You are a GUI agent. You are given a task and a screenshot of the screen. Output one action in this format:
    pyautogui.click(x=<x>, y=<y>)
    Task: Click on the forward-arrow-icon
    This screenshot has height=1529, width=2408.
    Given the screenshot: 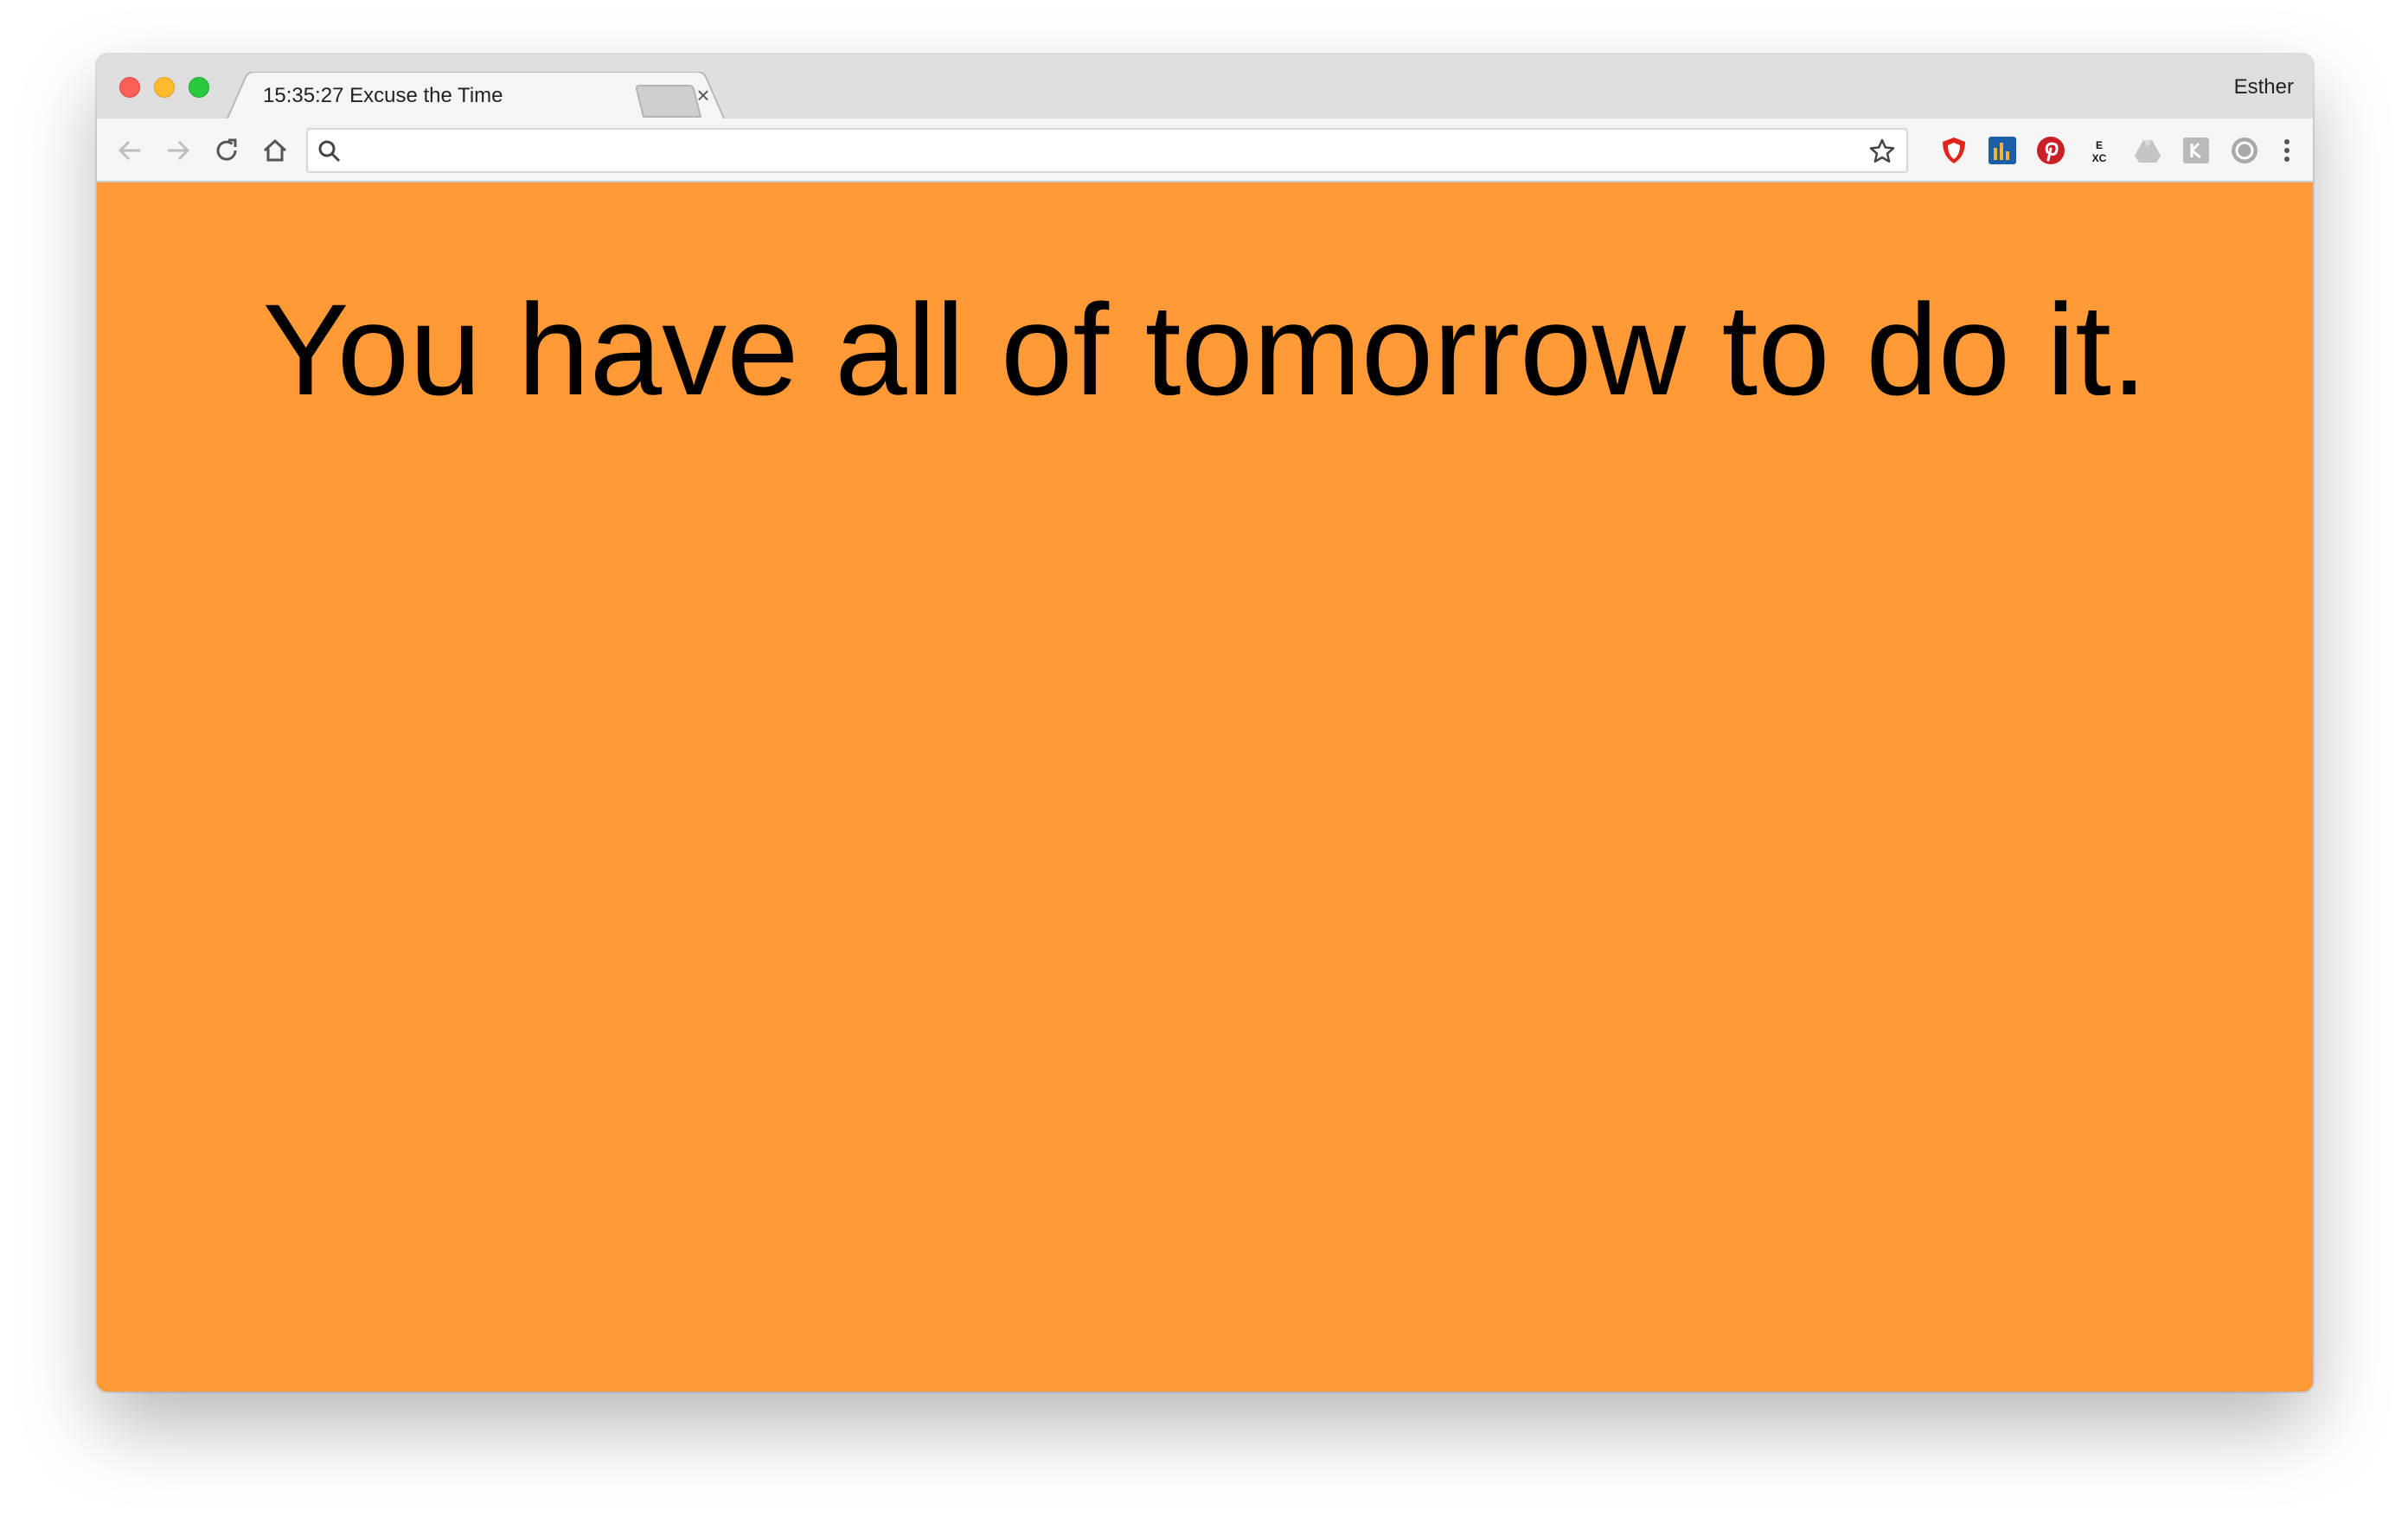 What is the action you would take?
    pyautogui.click(x=179, y=150)
    